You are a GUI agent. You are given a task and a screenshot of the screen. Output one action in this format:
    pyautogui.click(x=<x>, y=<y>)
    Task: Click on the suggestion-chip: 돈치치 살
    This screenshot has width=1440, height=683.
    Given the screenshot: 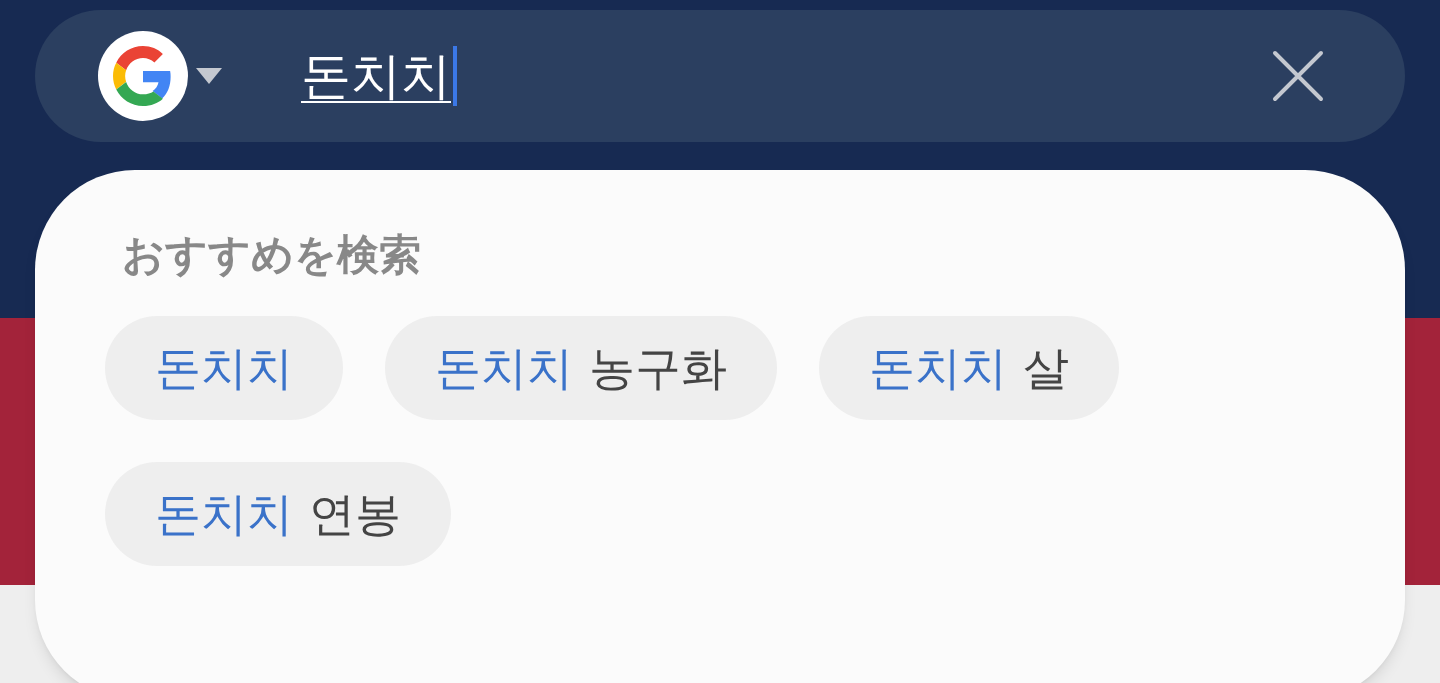 What is the action you would take?
    pyautogui.click(x=969, y=368)
    